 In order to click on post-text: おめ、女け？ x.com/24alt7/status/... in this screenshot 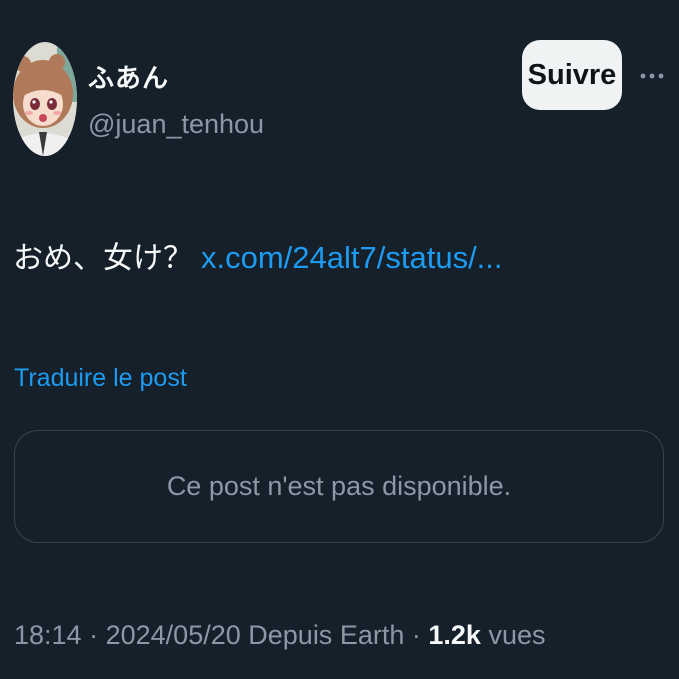, I will do `click(258, 255)`.